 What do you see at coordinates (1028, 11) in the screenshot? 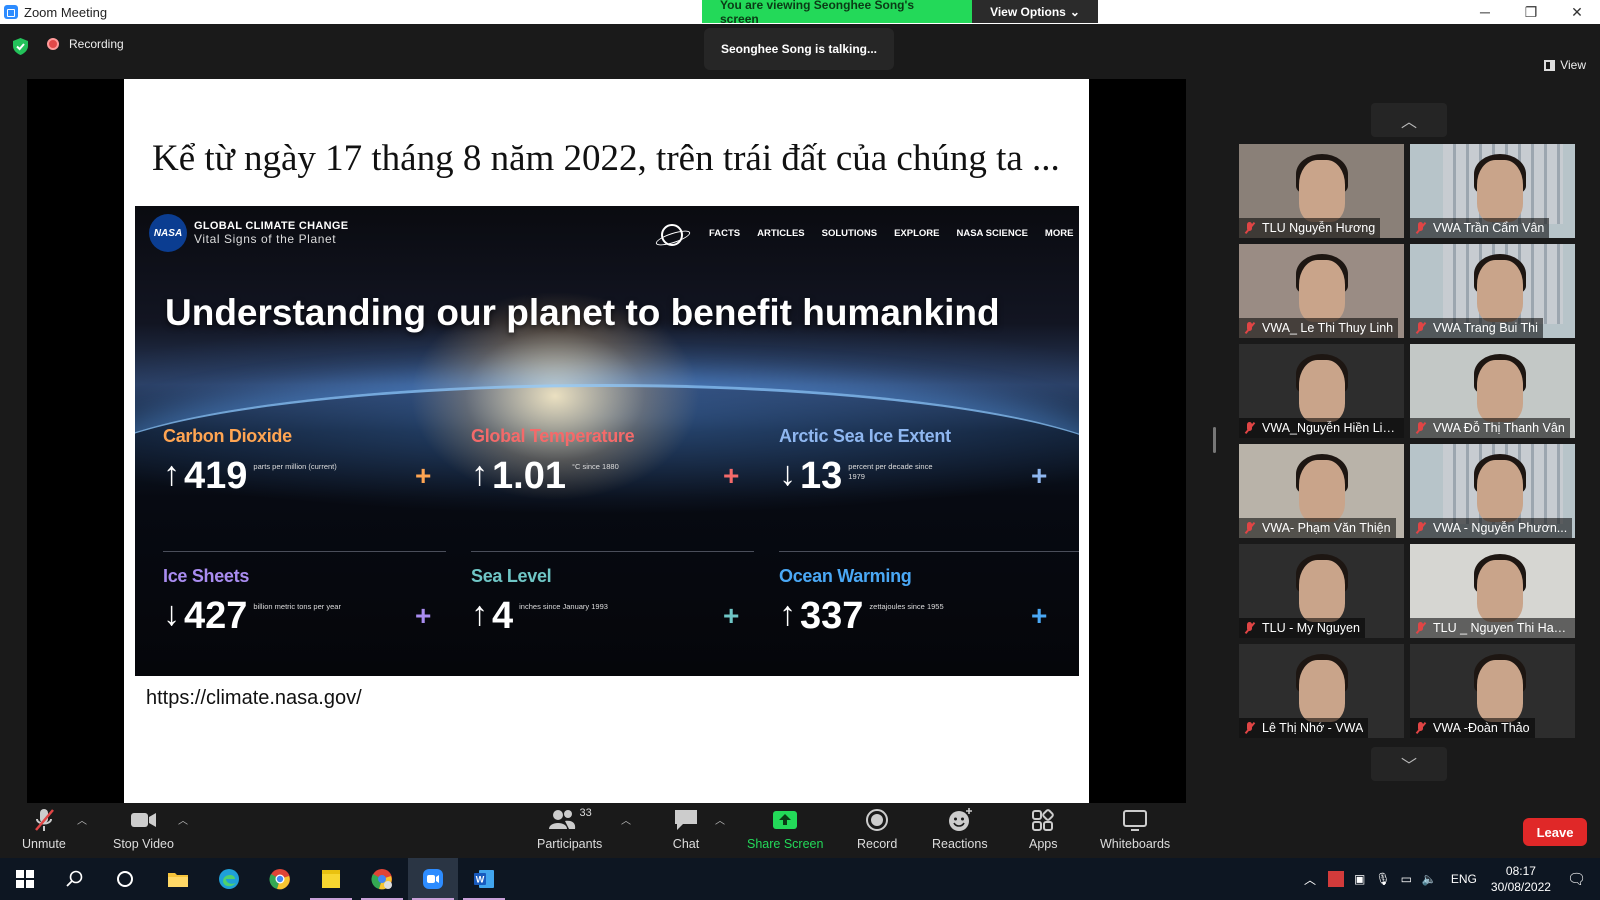
I see `view-options-label: View Options` at bounding box center [1028, 11].